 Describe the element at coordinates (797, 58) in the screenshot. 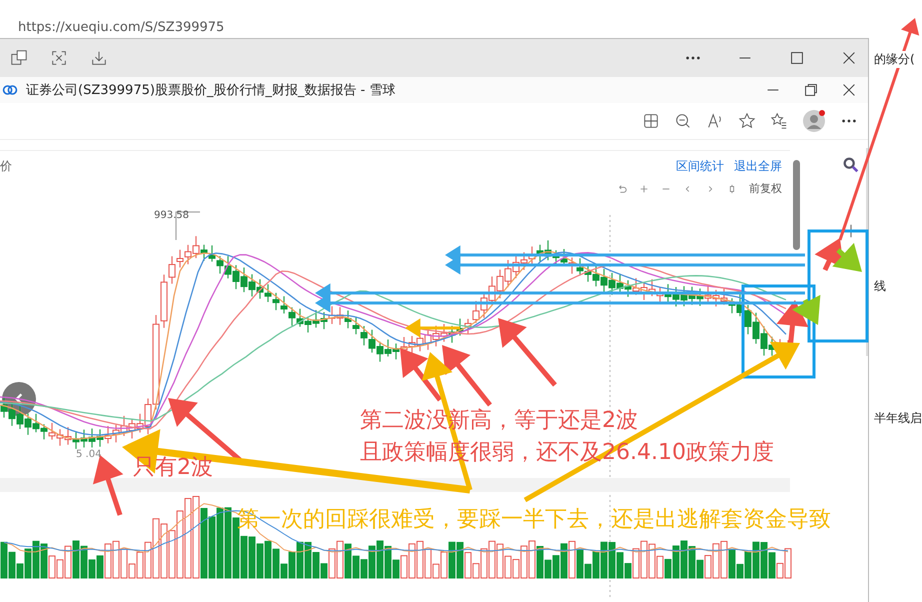

I see `maximize-icon` at that location.